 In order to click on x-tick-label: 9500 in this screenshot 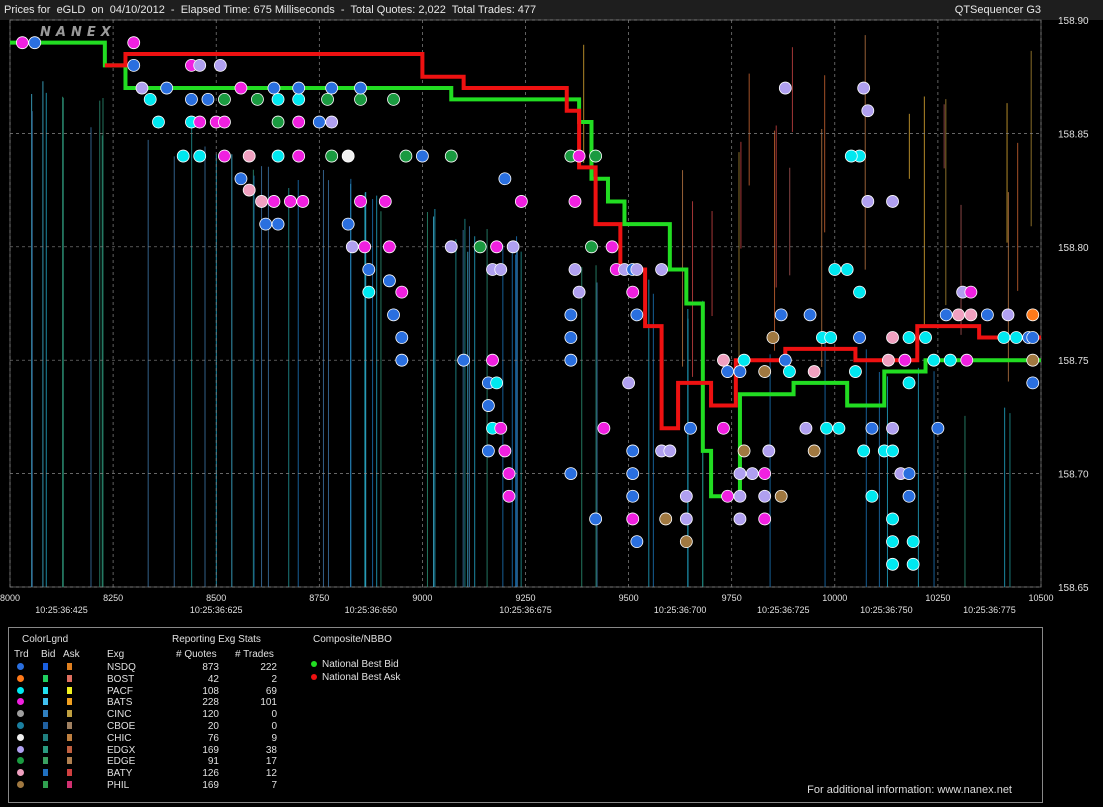, I will do `click(629, 598)`.